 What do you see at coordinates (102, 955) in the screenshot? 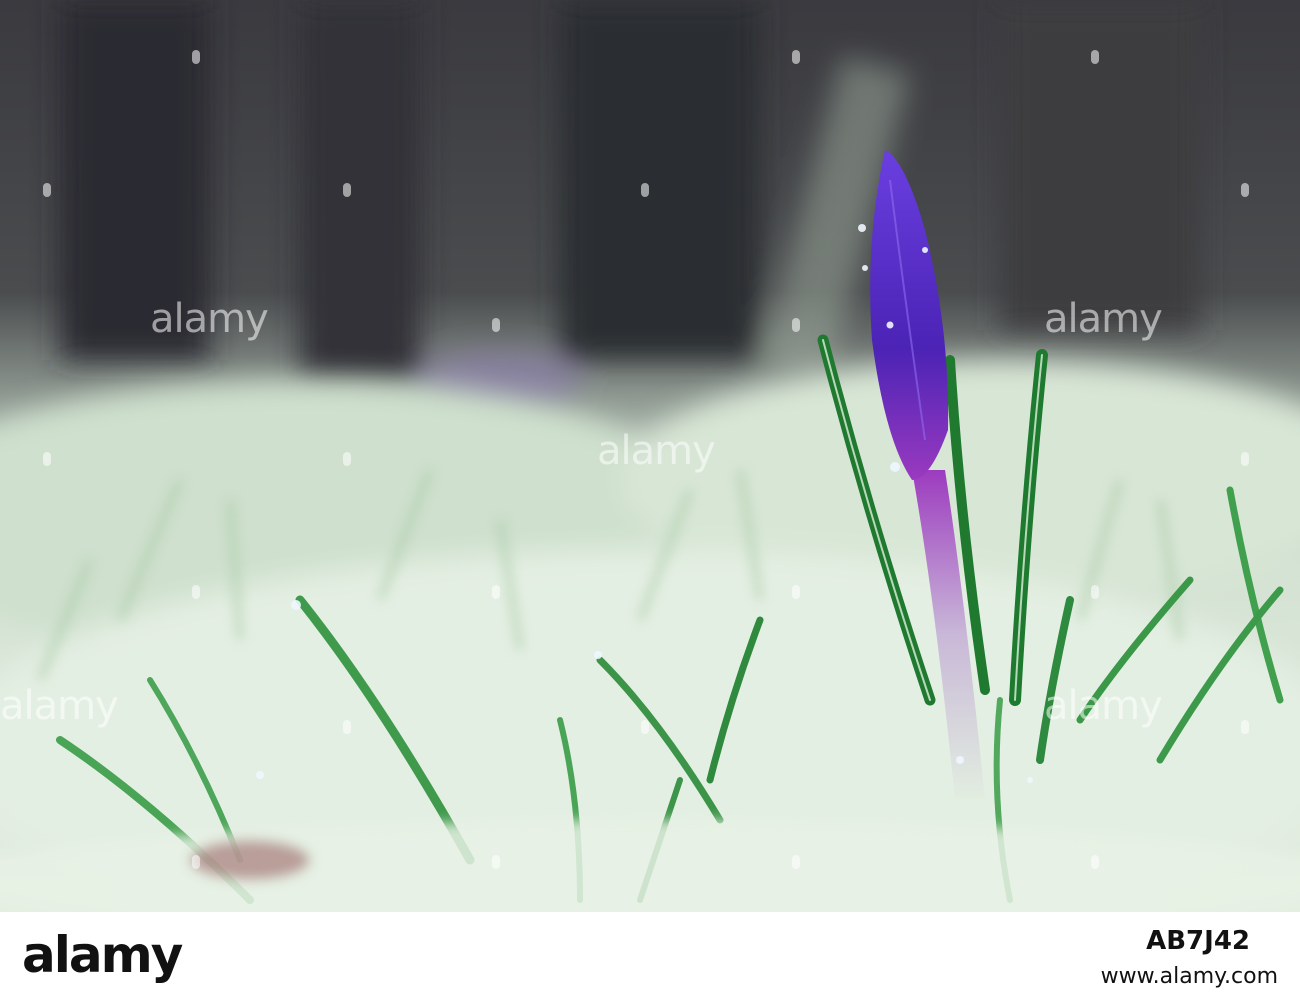
I see `brand-logo: alamy` at bounding box center [102, 955].